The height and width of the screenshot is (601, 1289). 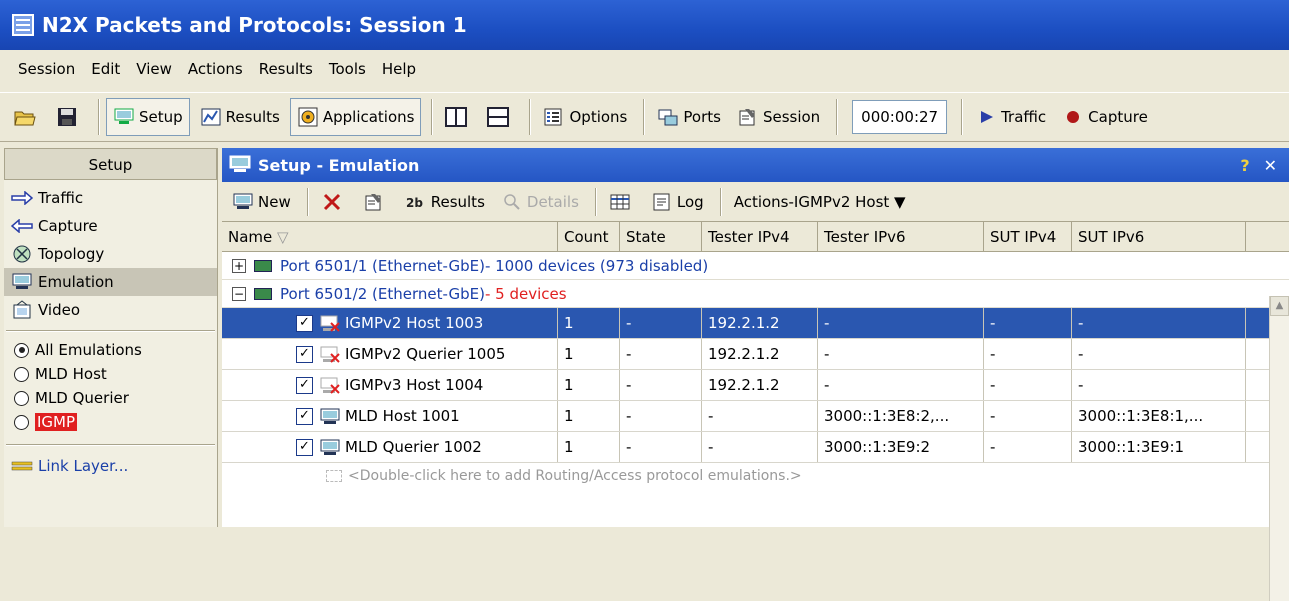 What do you see at coordinates (110, 310) in the screenshot?
I see `sidebar-item-video: Video` at bounding box center [110, 310].